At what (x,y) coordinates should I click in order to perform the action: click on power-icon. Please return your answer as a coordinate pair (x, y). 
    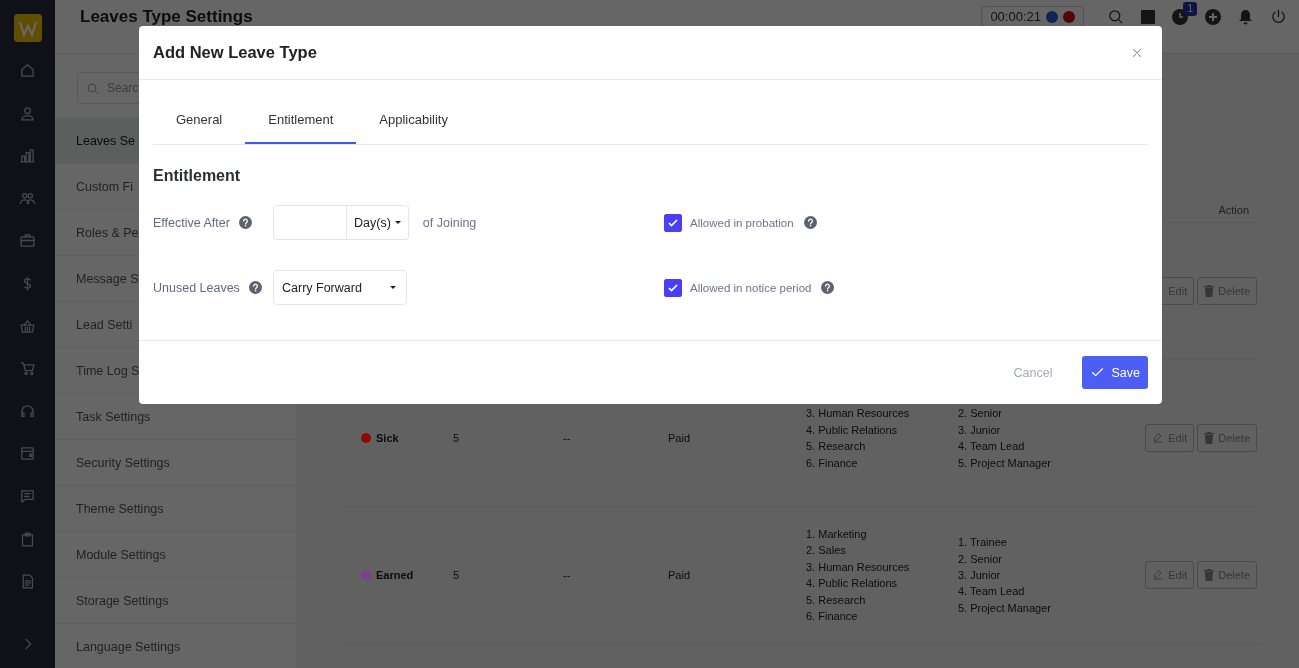
    Looking at the image, I should click on (1278, 16).